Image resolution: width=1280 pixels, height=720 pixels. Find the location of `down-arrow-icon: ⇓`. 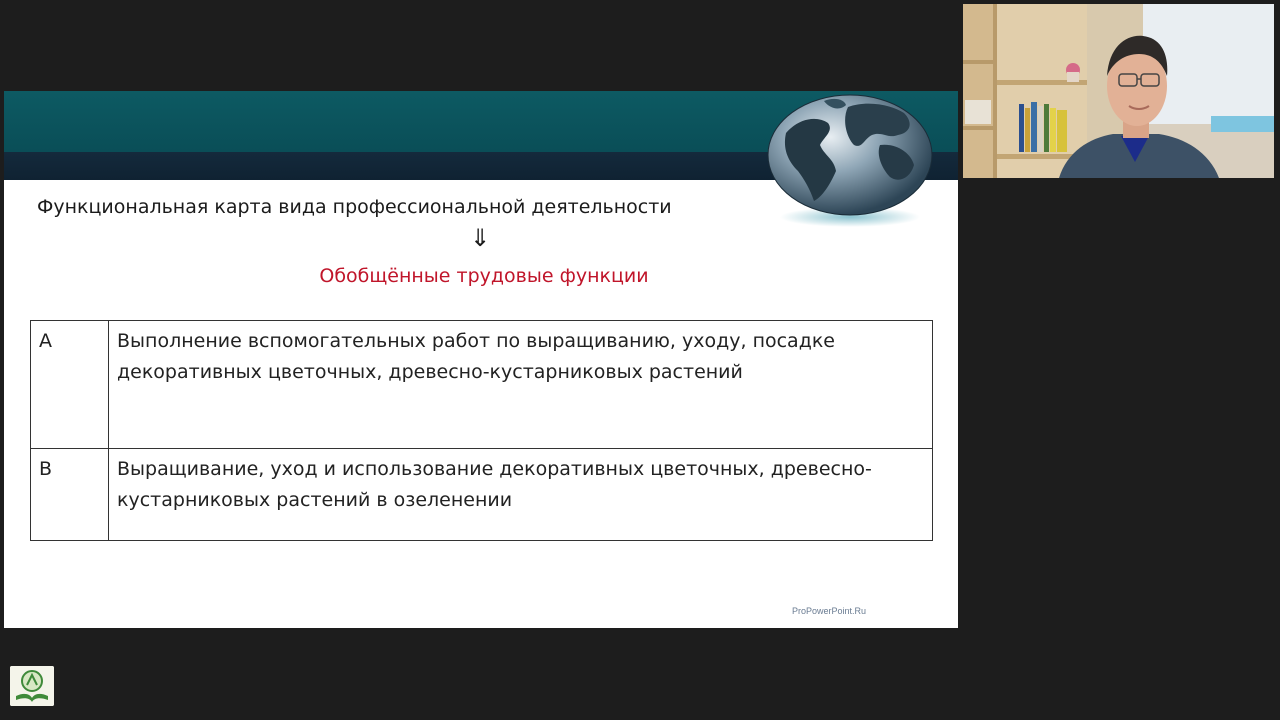

down-arrow-icon: ⇓ is located at coordinates (480, 238).